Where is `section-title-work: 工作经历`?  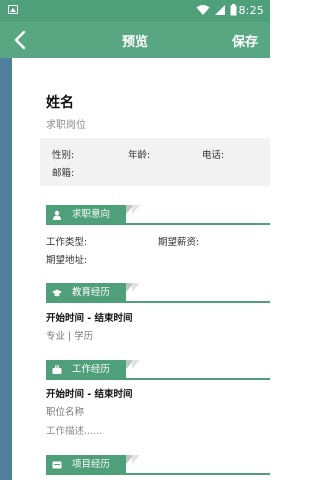 section-title-work: 工作经历 is located at coordinates (91, 369).